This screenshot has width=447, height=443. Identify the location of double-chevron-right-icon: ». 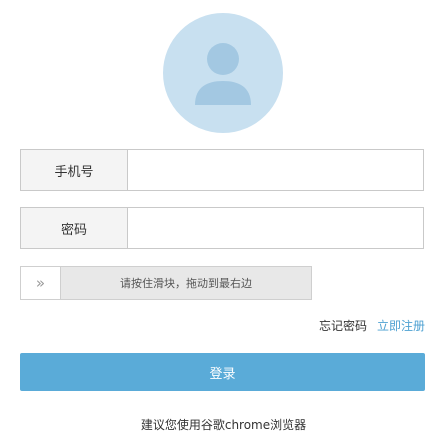
(41, 283).